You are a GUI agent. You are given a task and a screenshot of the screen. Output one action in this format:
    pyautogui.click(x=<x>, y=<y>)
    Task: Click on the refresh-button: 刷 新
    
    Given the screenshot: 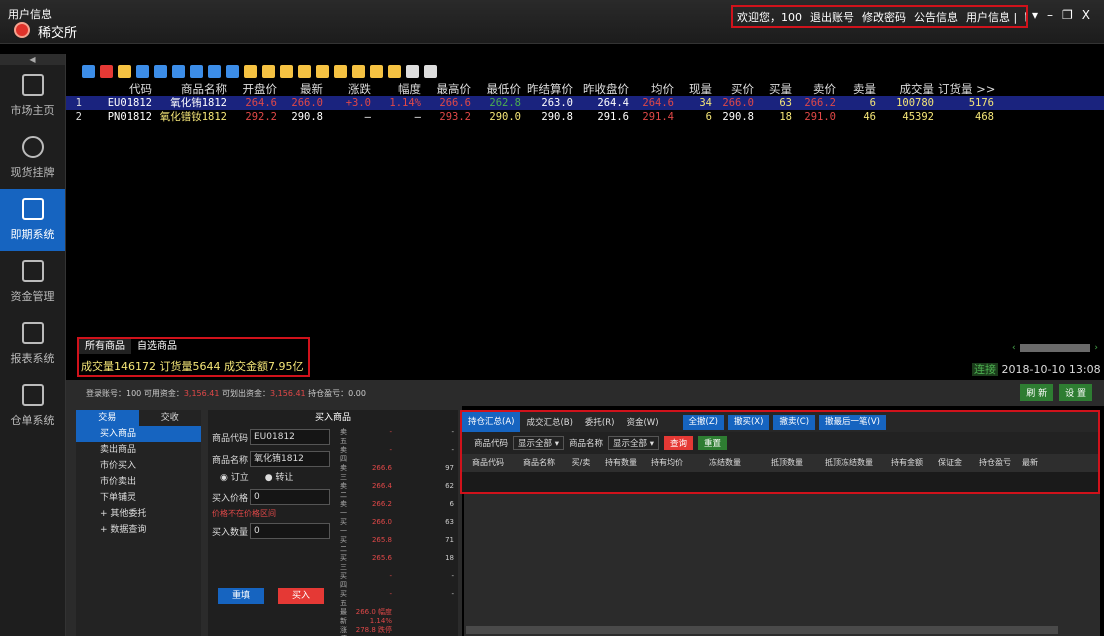 What is the action you would take?
    pyautogui.click(x=1037, y=392)
    